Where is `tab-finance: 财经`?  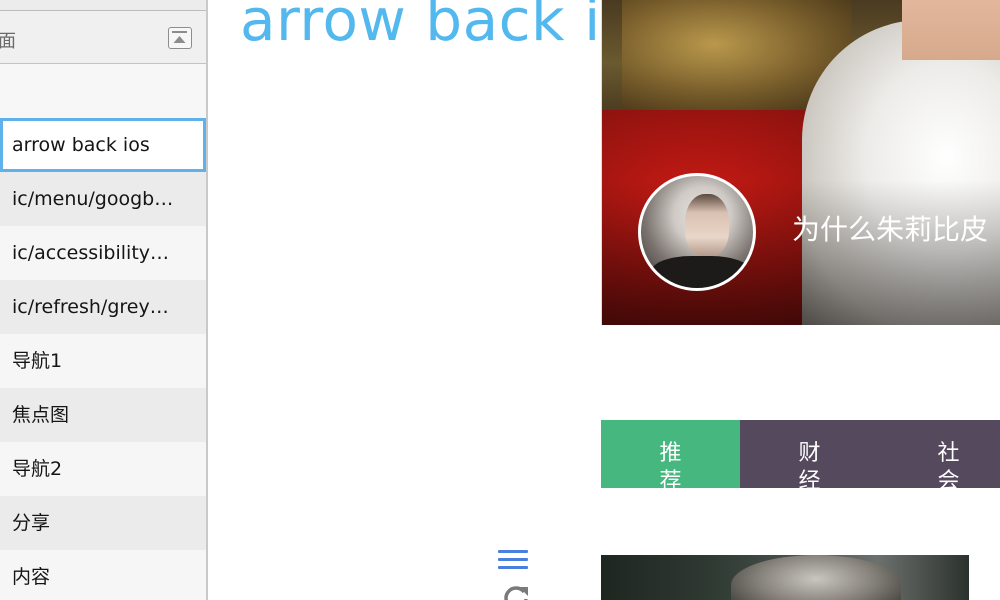 tab-finance: 财经 is located at coordinates (809, 454).